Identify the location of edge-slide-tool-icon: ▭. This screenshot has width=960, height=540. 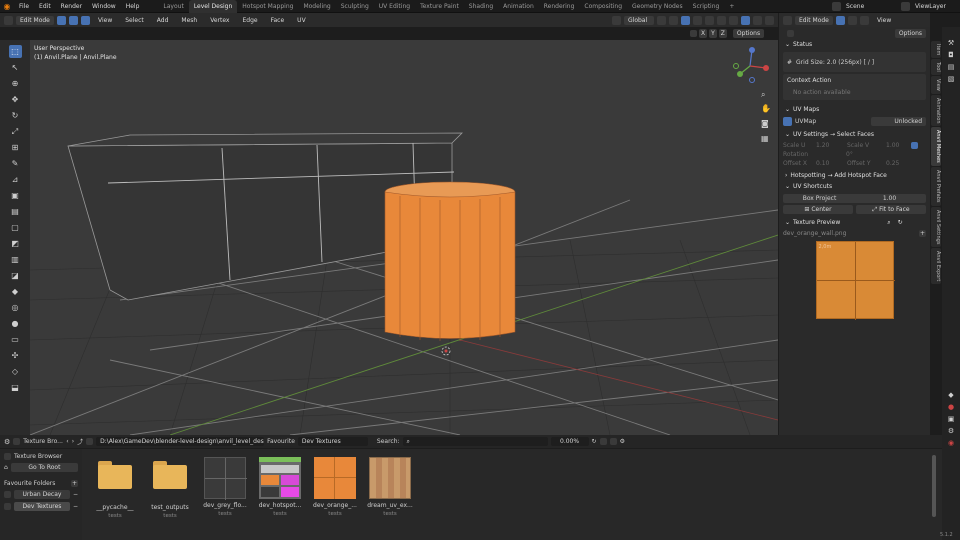
(15, 339).